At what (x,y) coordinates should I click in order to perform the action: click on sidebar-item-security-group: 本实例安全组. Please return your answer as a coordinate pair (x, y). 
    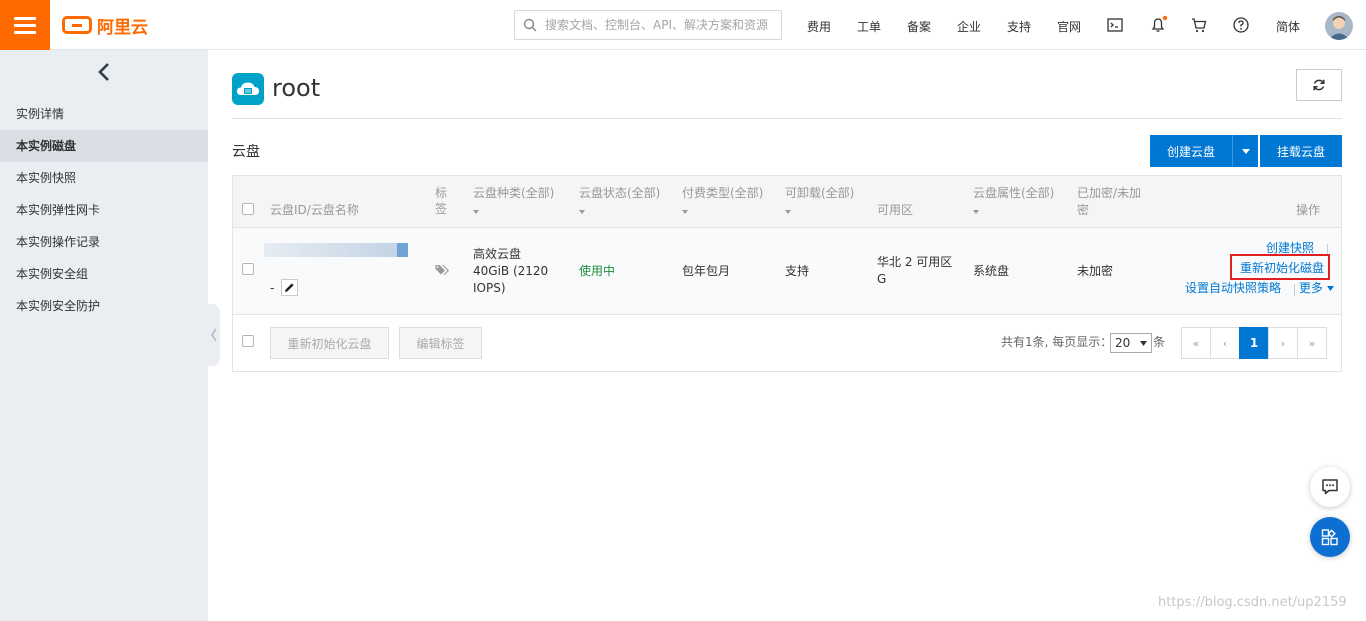
    Looking at the image, I should click on (104, 274).